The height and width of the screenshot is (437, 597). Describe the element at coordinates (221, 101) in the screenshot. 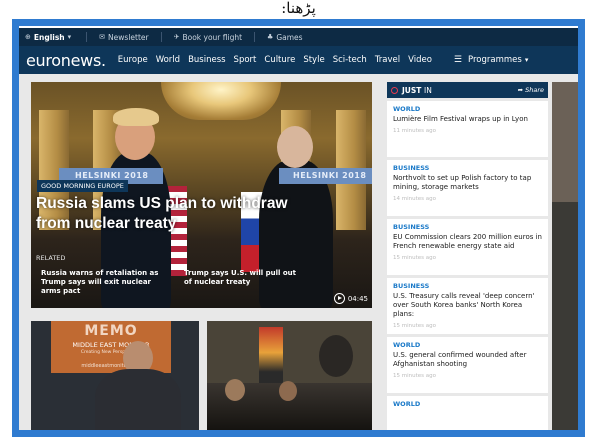

I see `chandelier-image` at that location.